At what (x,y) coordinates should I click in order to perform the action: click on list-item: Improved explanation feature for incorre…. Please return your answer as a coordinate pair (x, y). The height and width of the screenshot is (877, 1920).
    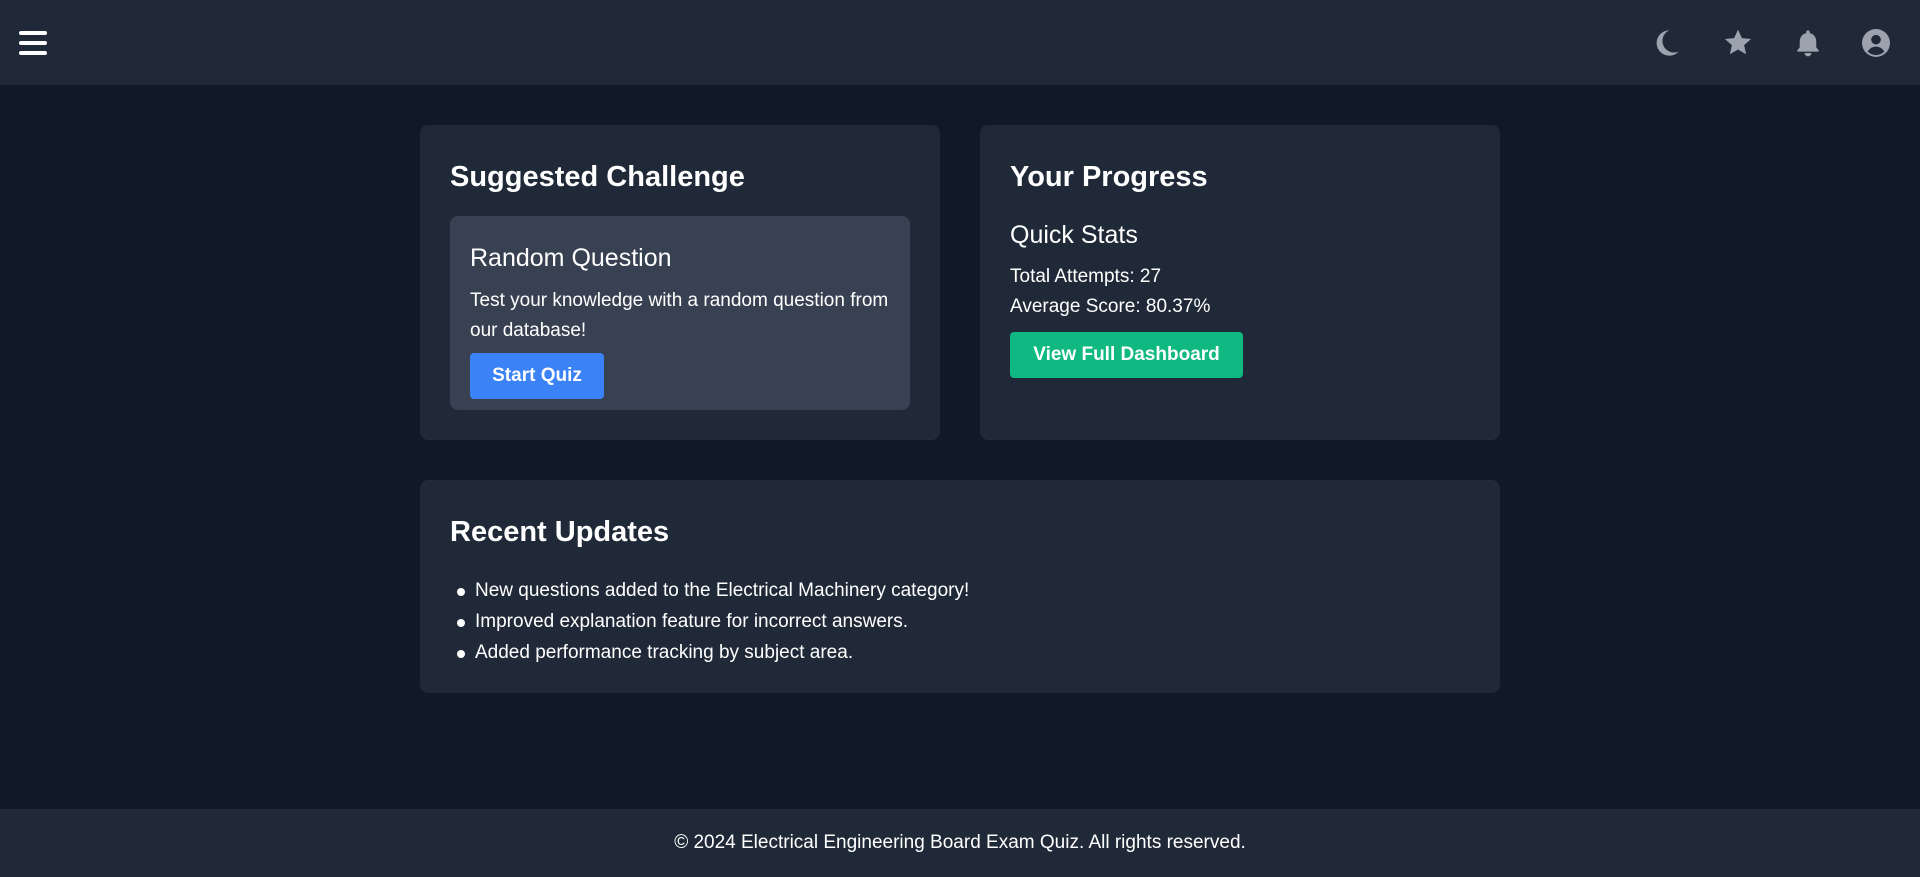
    Looking at the image, I should click on (709, 621).